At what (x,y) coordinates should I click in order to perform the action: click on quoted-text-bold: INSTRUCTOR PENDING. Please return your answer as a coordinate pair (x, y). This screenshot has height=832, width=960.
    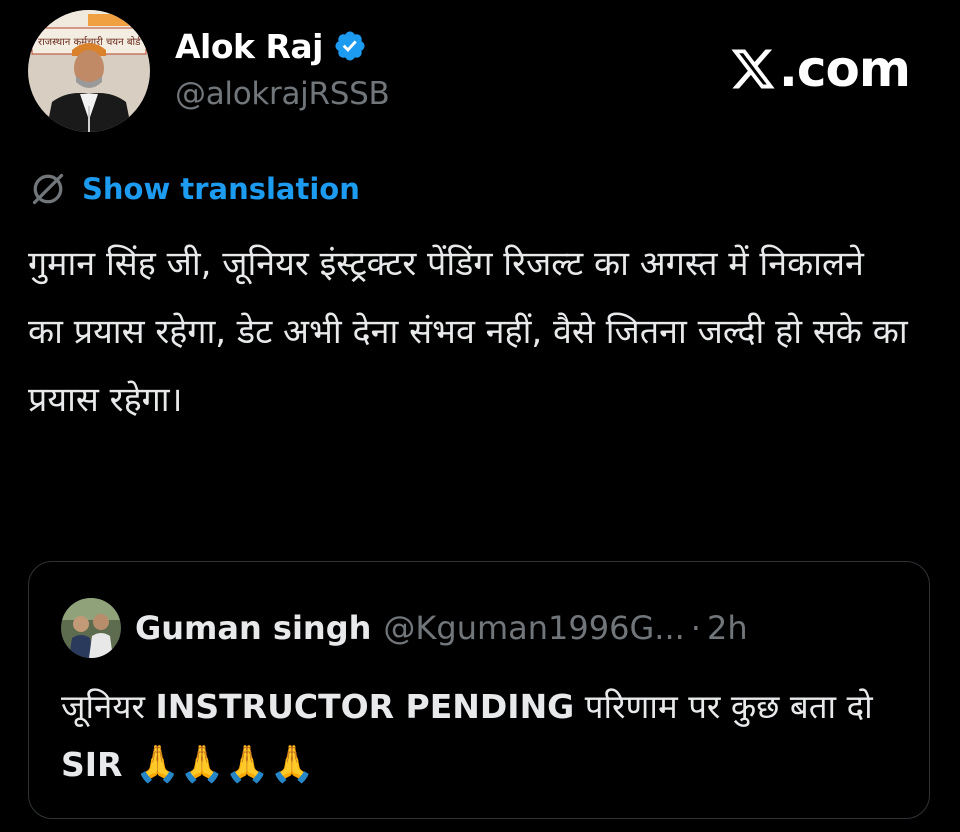
    Looking at the image, I should click on (365, 706).